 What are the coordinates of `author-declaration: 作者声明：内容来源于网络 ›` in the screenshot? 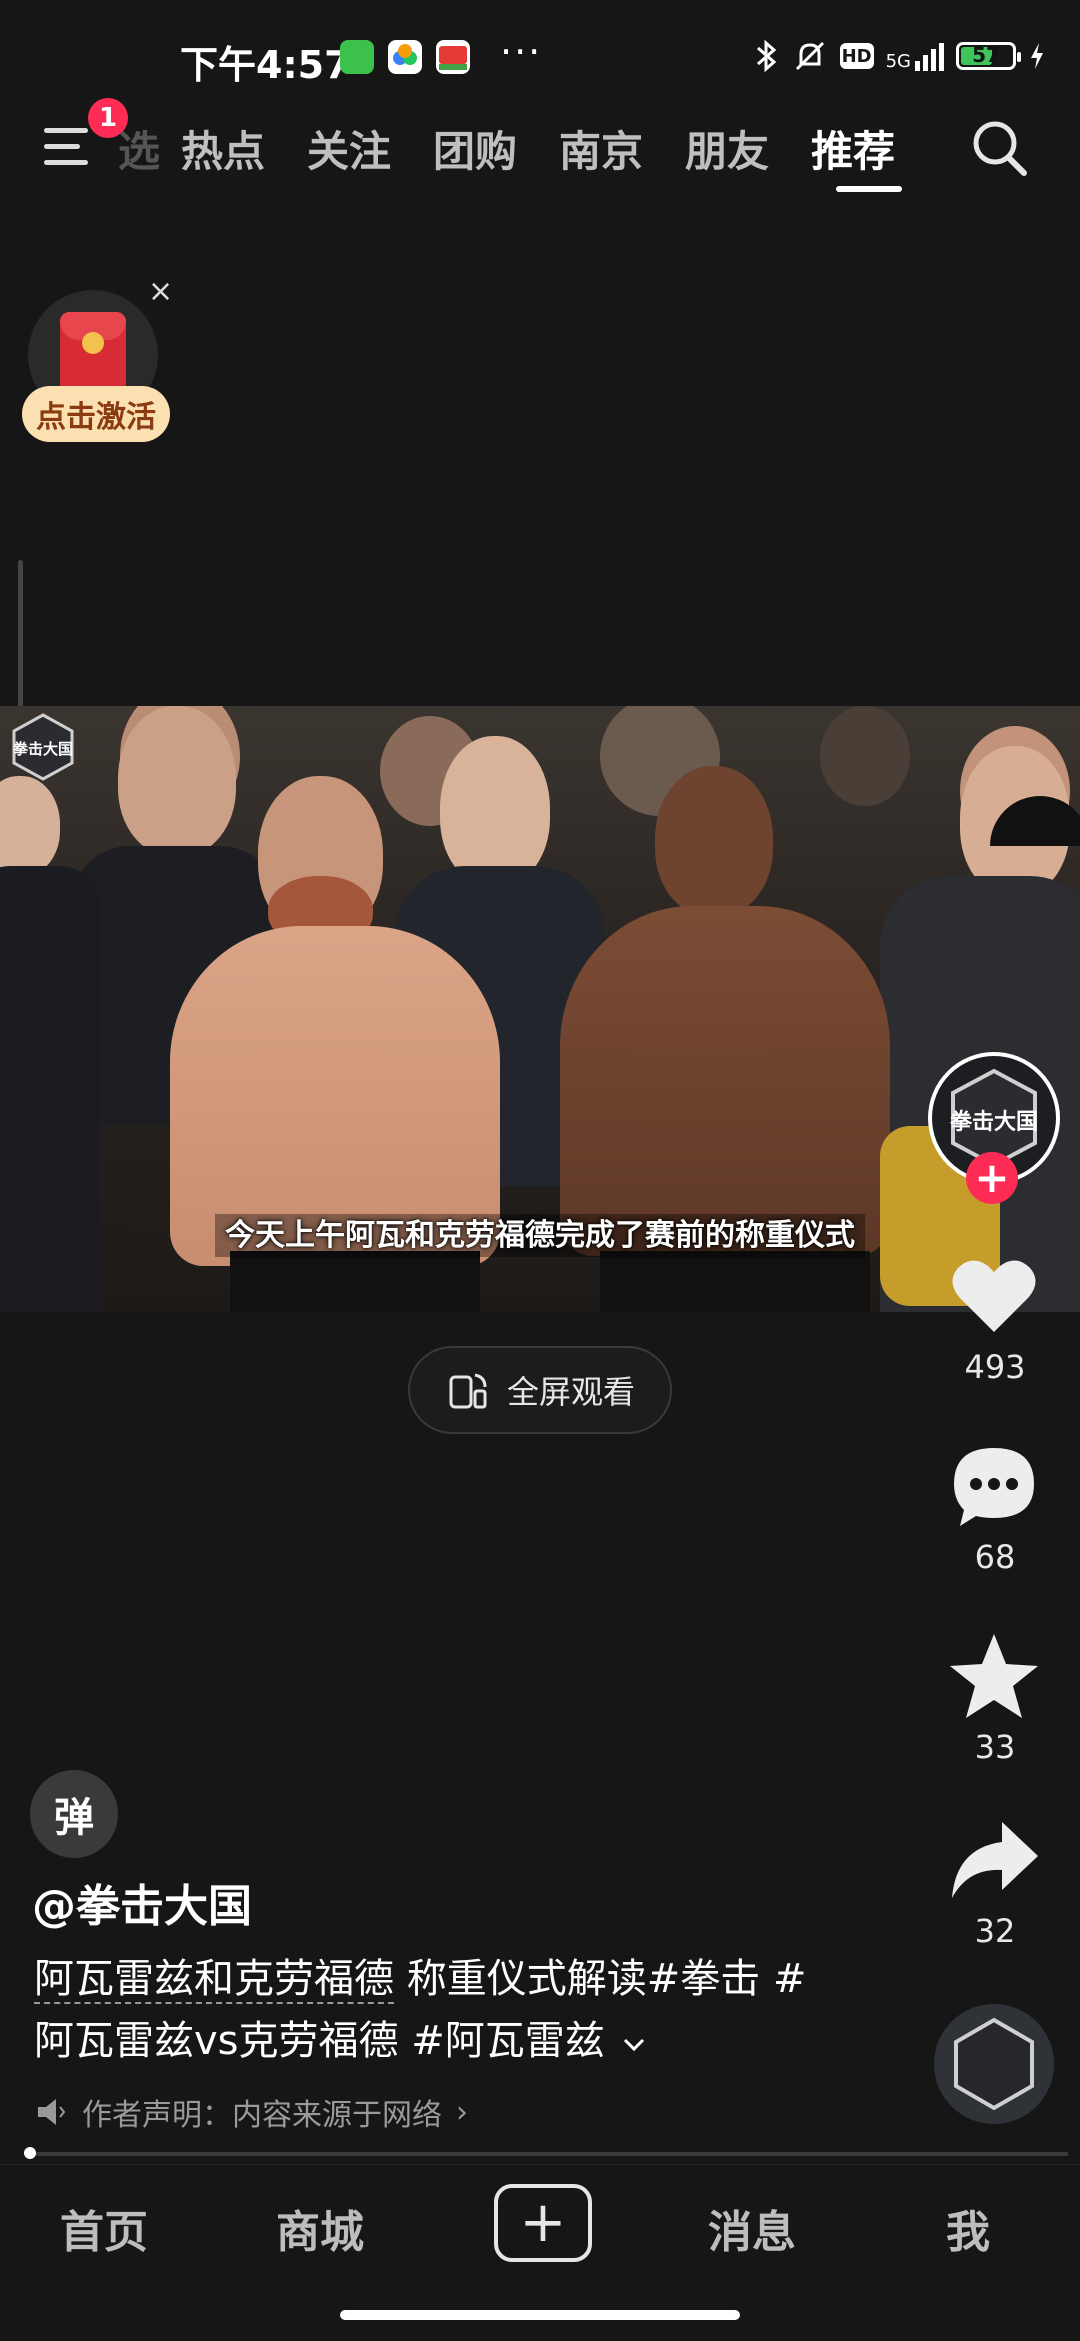 It's located at (251, 2112).